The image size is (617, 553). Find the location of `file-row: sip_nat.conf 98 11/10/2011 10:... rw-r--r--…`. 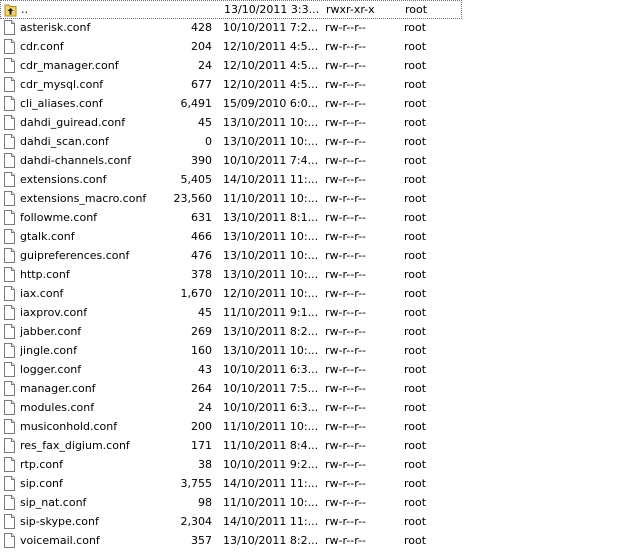

file-row: sip_nat.conf 98 11/10/2011 10:... rw-r--r--… is located at coordinates (231, 503).